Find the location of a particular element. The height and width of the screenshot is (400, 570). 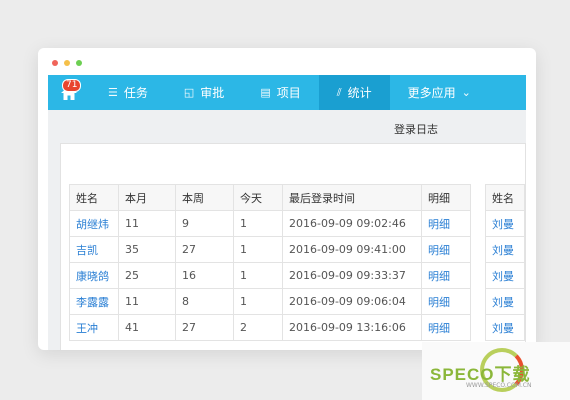

nav-item-label: 审批 is located at coordinates (212, 93).